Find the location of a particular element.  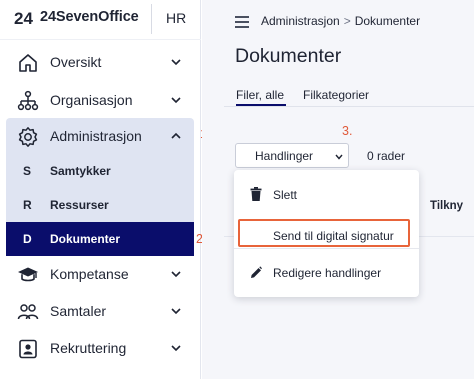

actions-dropdown-button: Handlinger is located at coordinates (292, 155).